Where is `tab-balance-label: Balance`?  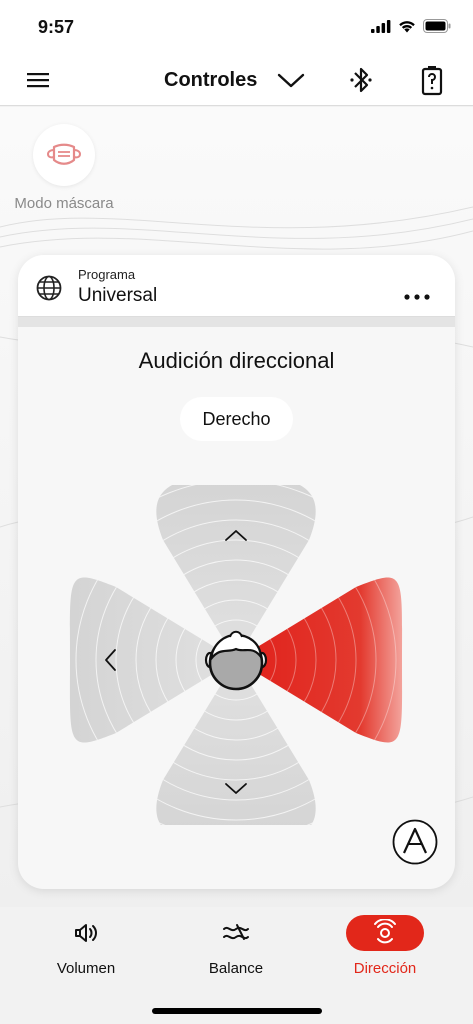 tab-balance-label: Balance is located at coordinates (236, 968).